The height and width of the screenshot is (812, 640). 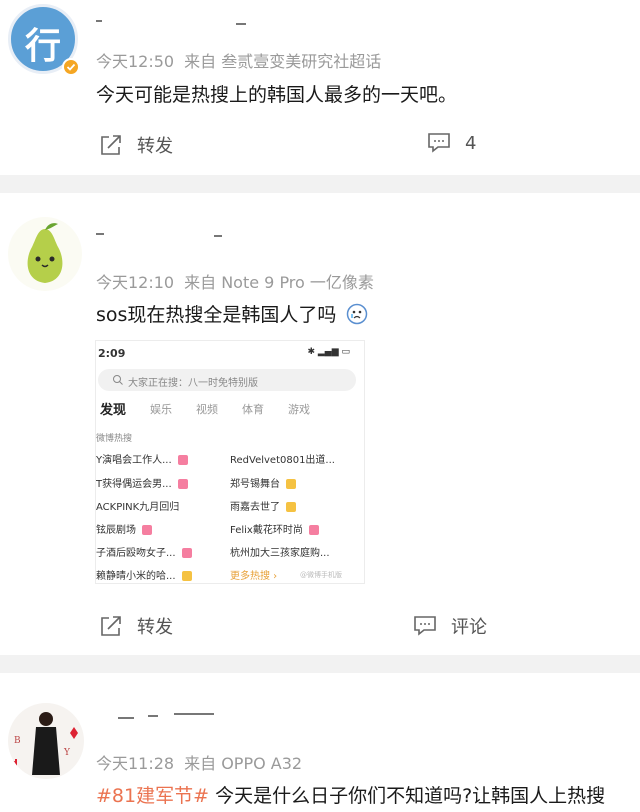 What do you see at coordinates (282, 61) in the screenshot?
I see `post-source: 来自 叁贰壹变美研究社超话` at bounding box center [282, 61].